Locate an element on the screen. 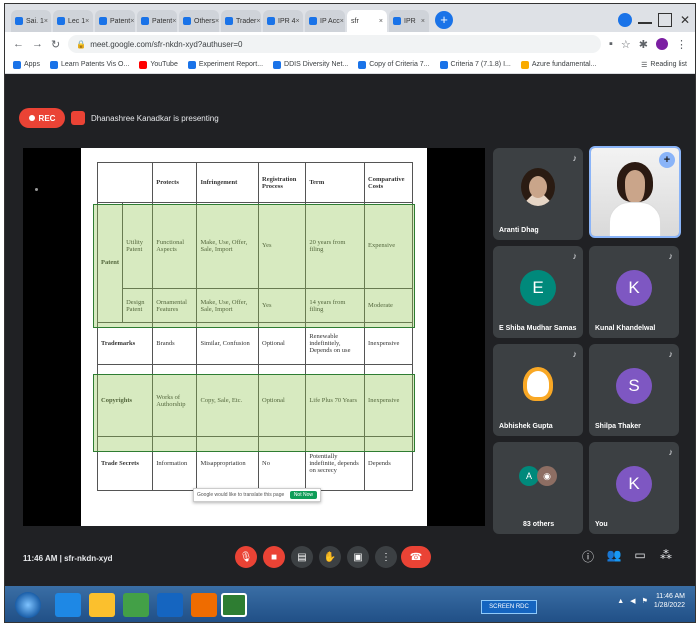 The height and width of the screenshot is (626, 700). profile-avatar-icon is located at coordinates (662, 44).